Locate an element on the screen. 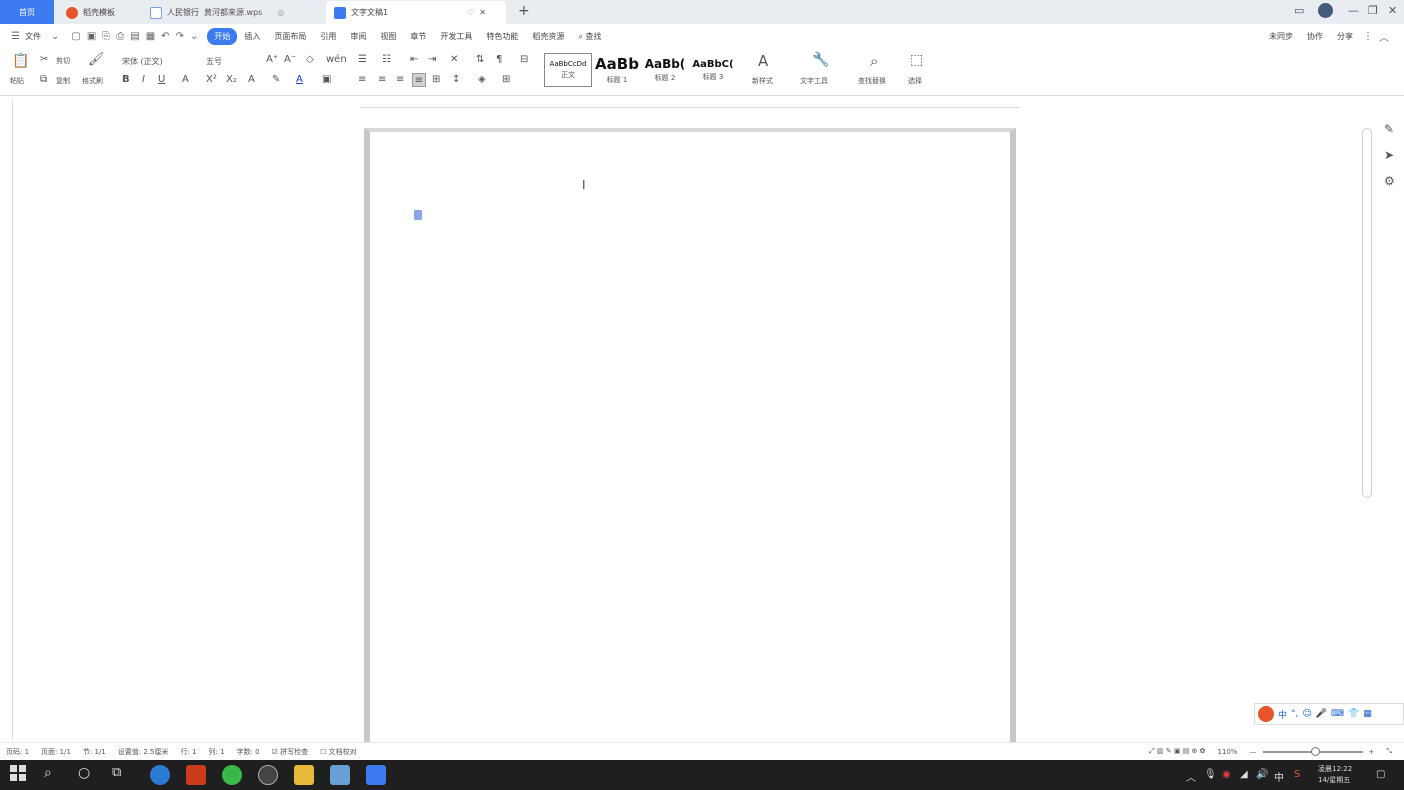  new-tab-button: + is located at coordinates (524, 11).